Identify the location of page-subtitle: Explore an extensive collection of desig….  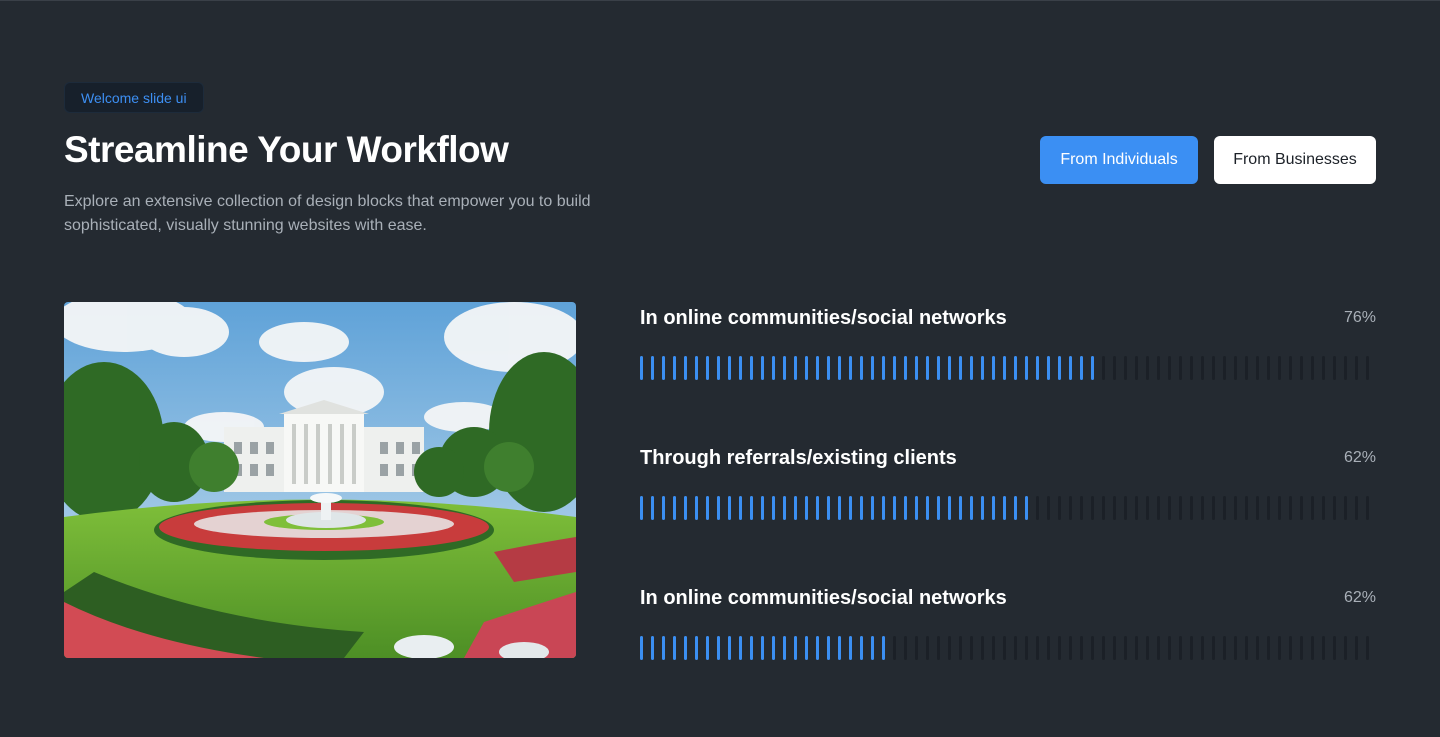
(327, 213).